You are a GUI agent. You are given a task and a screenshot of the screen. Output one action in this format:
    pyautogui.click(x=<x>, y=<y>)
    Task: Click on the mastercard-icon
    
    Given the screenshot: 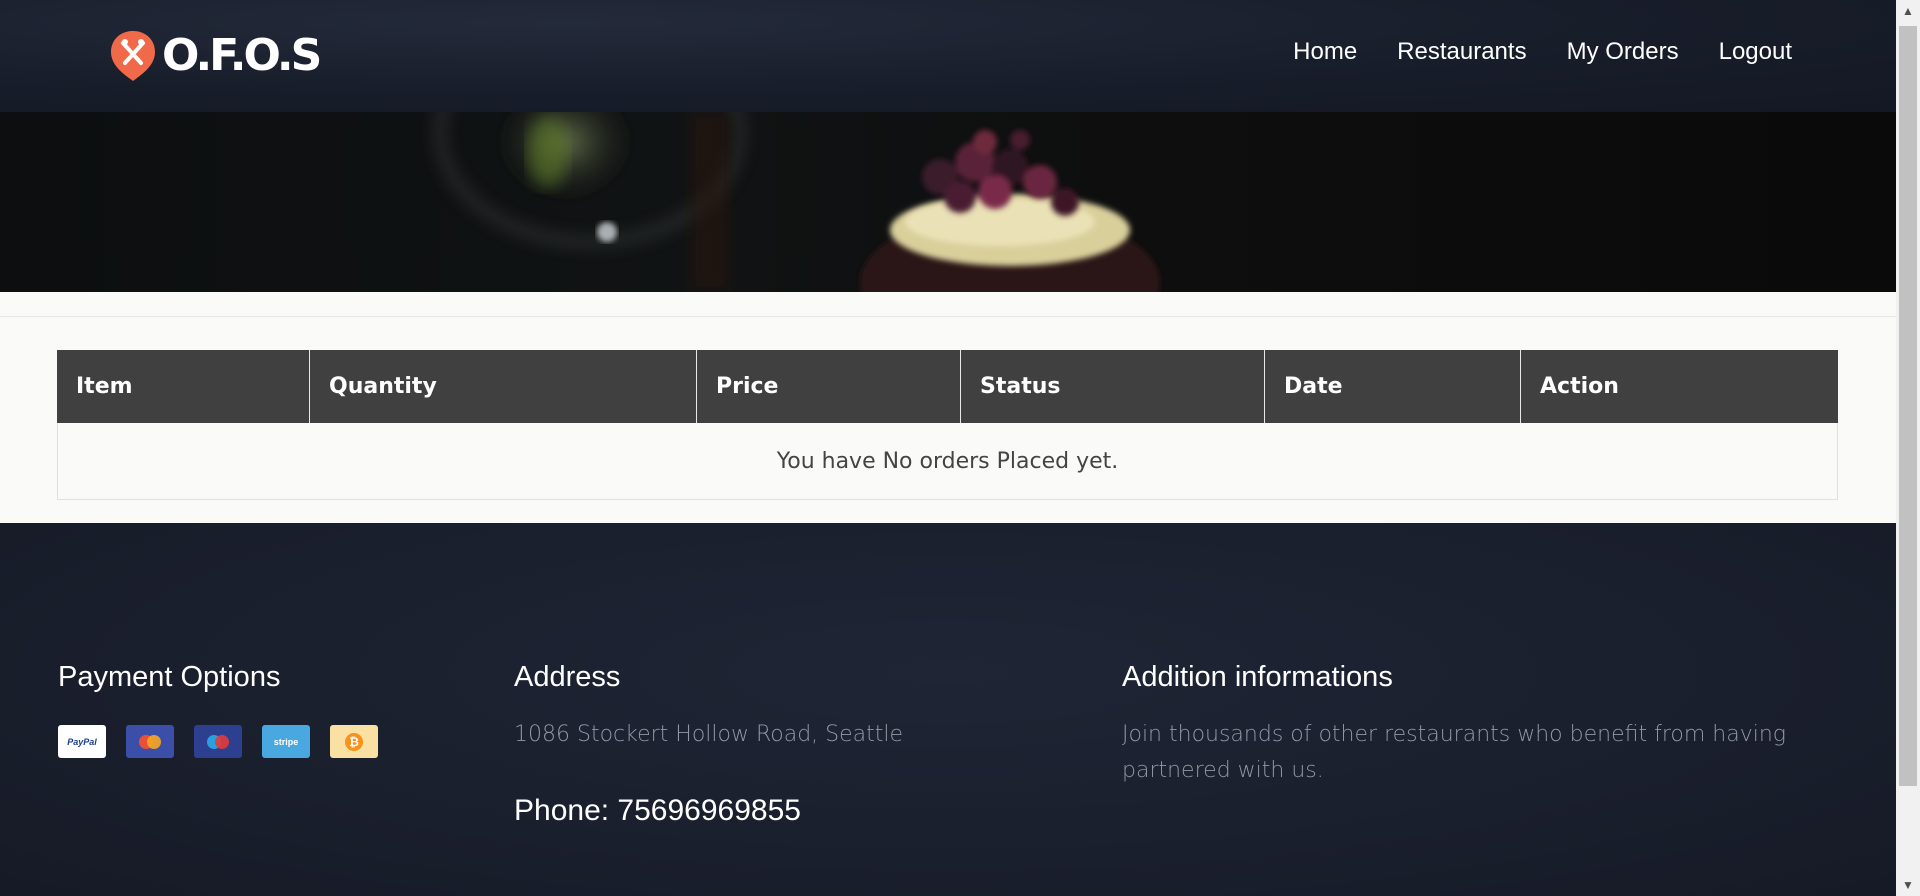 What is the action you would take?
    pyautogui.click(x=150, y=741)
    